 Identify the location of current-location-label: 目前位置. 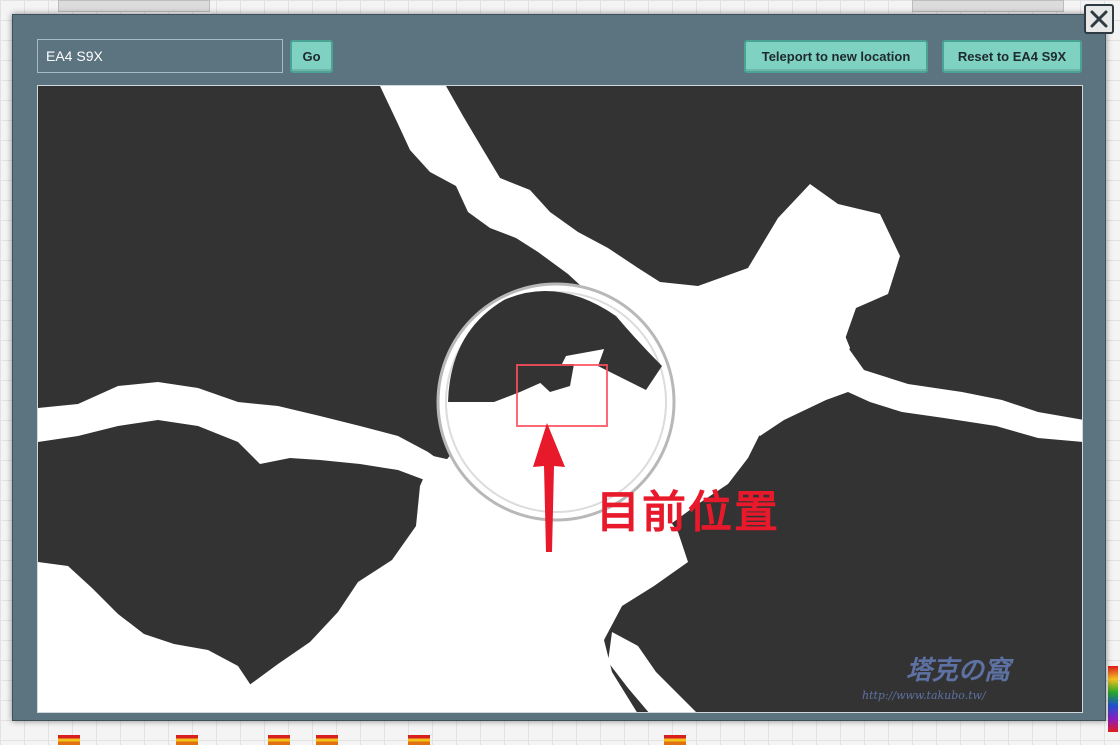
(688, 512).